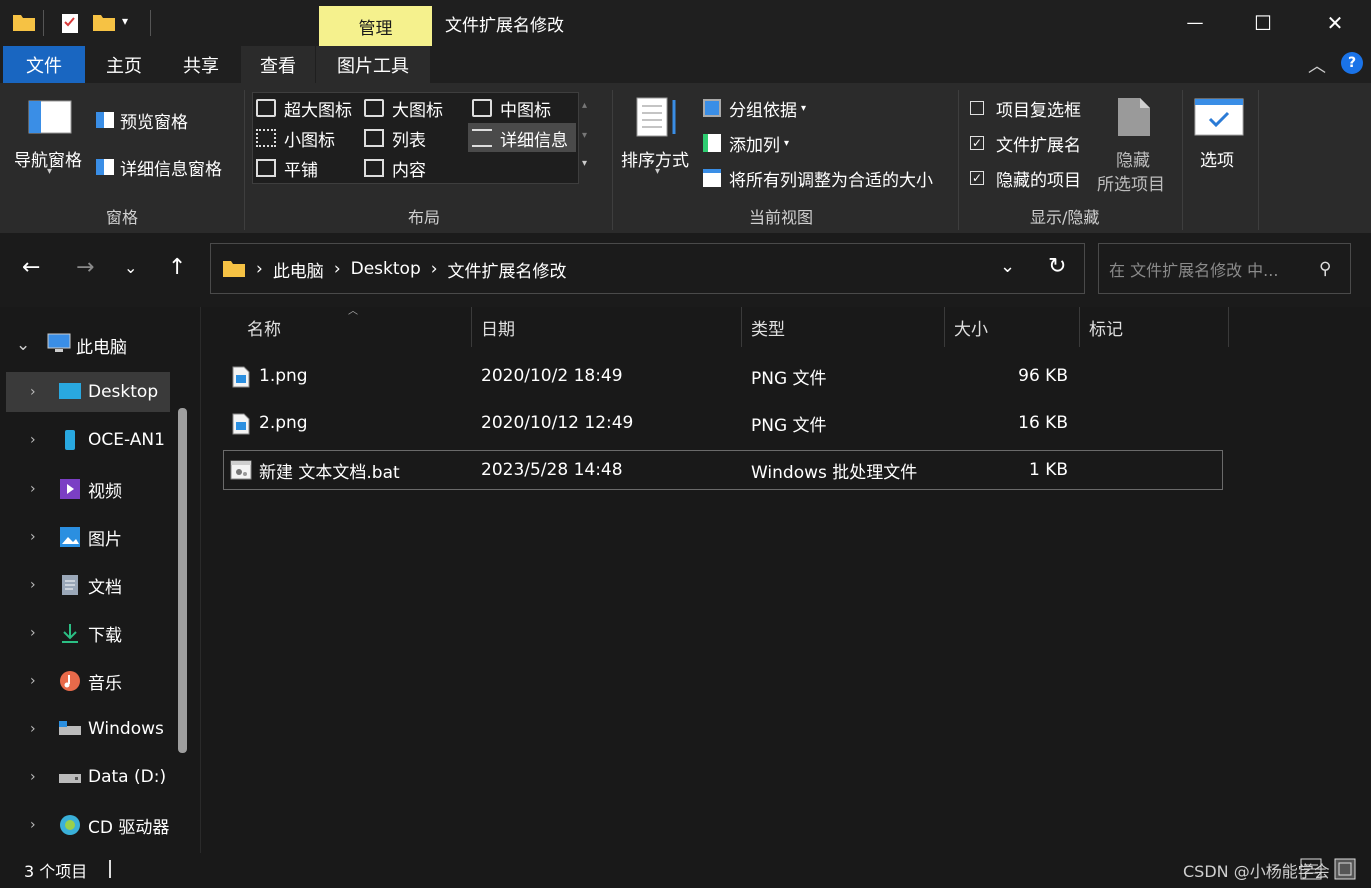 Image resolution: width=1371 pixels, height=888 pixels. Describe the element at coordinates (1352, 63) in the screenshot. I see `help-icon: ?` at that location.